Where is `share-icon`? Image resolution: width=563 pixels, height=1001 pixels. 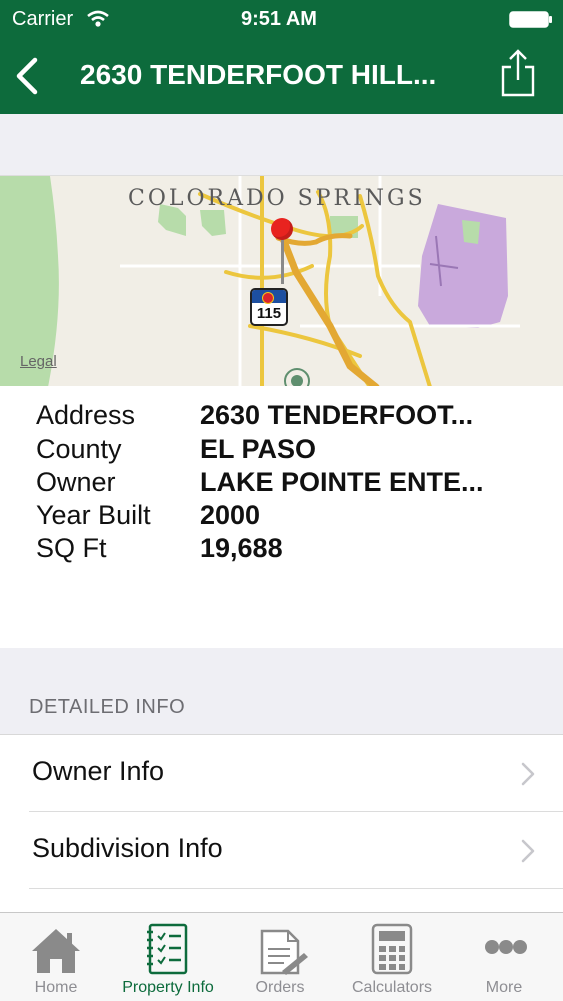 share-icon is located at coordinates (518, 73).